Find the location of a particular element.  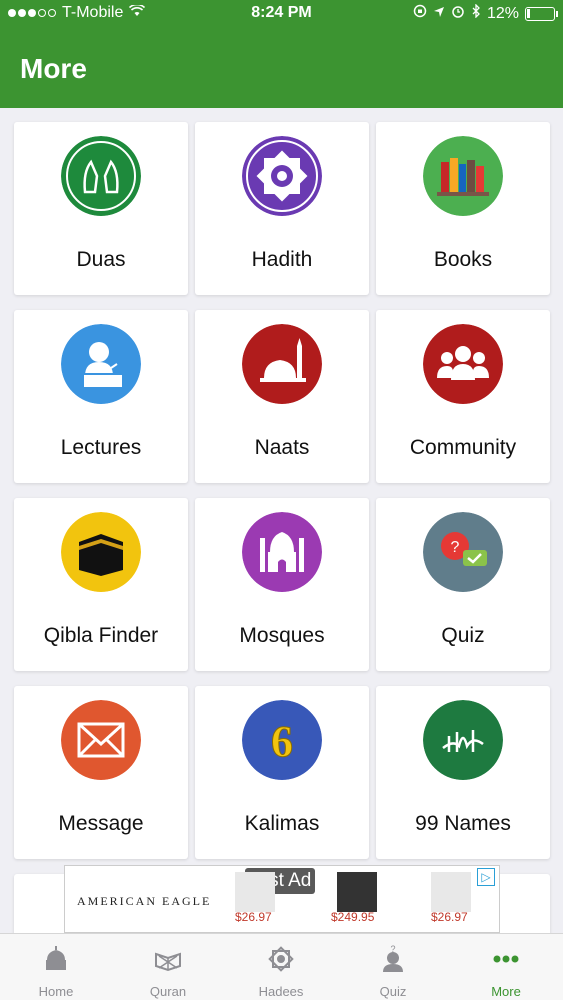

books-icon is located at coordinates (463, 176).